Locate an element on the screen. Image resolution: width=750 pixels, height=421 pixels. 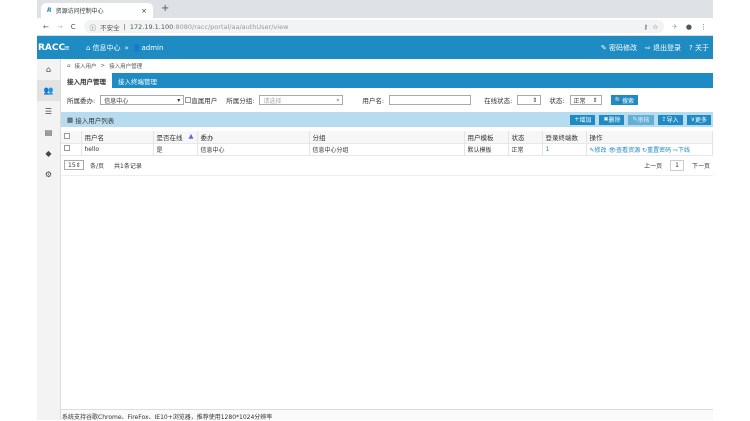
reset-password-link: ↻重置密码 is located at coordinates (656, 150).